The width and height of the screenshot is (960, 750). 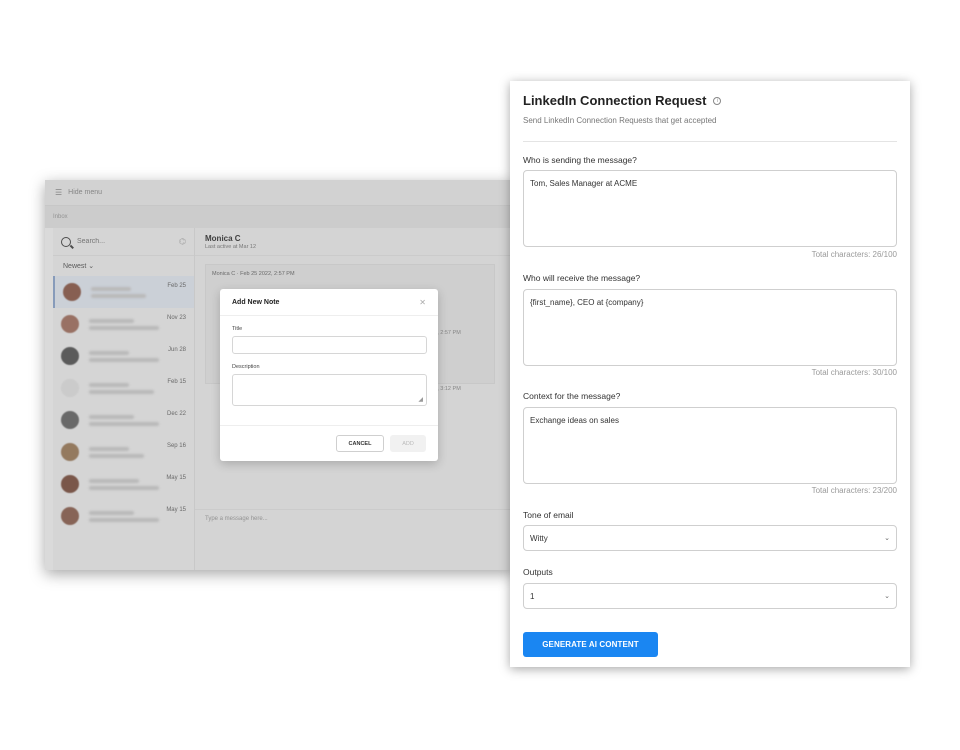 I want to click on receiver-char-count: Total characters: 30/100, so click(x=854, y=372).